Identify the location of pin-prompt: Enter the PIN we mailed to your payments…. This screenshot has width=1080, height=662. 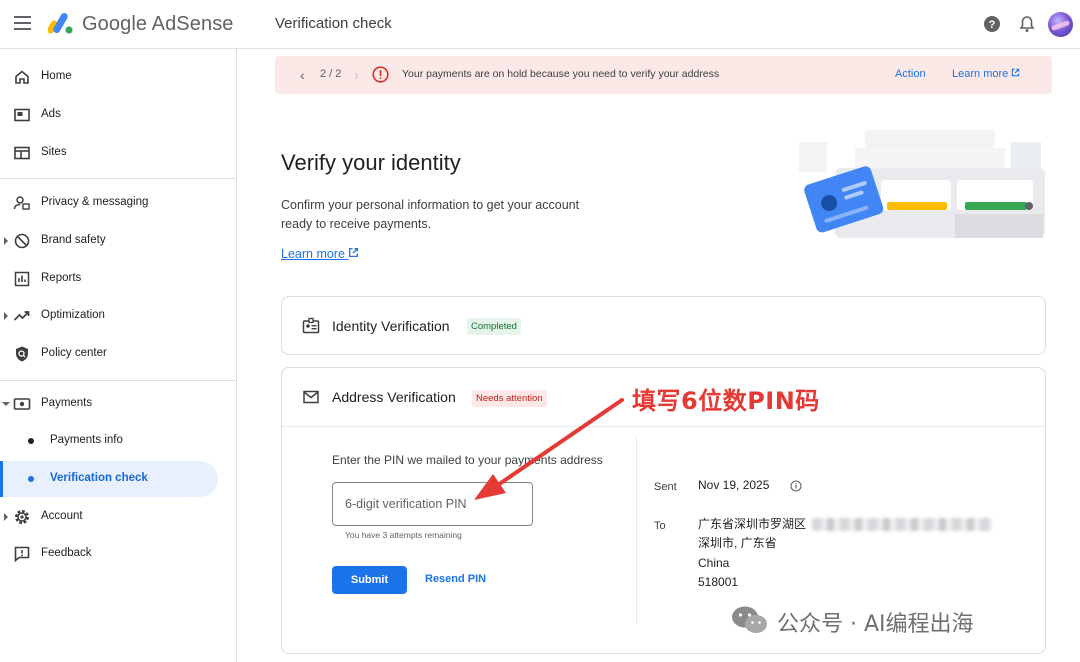
(467, 460).